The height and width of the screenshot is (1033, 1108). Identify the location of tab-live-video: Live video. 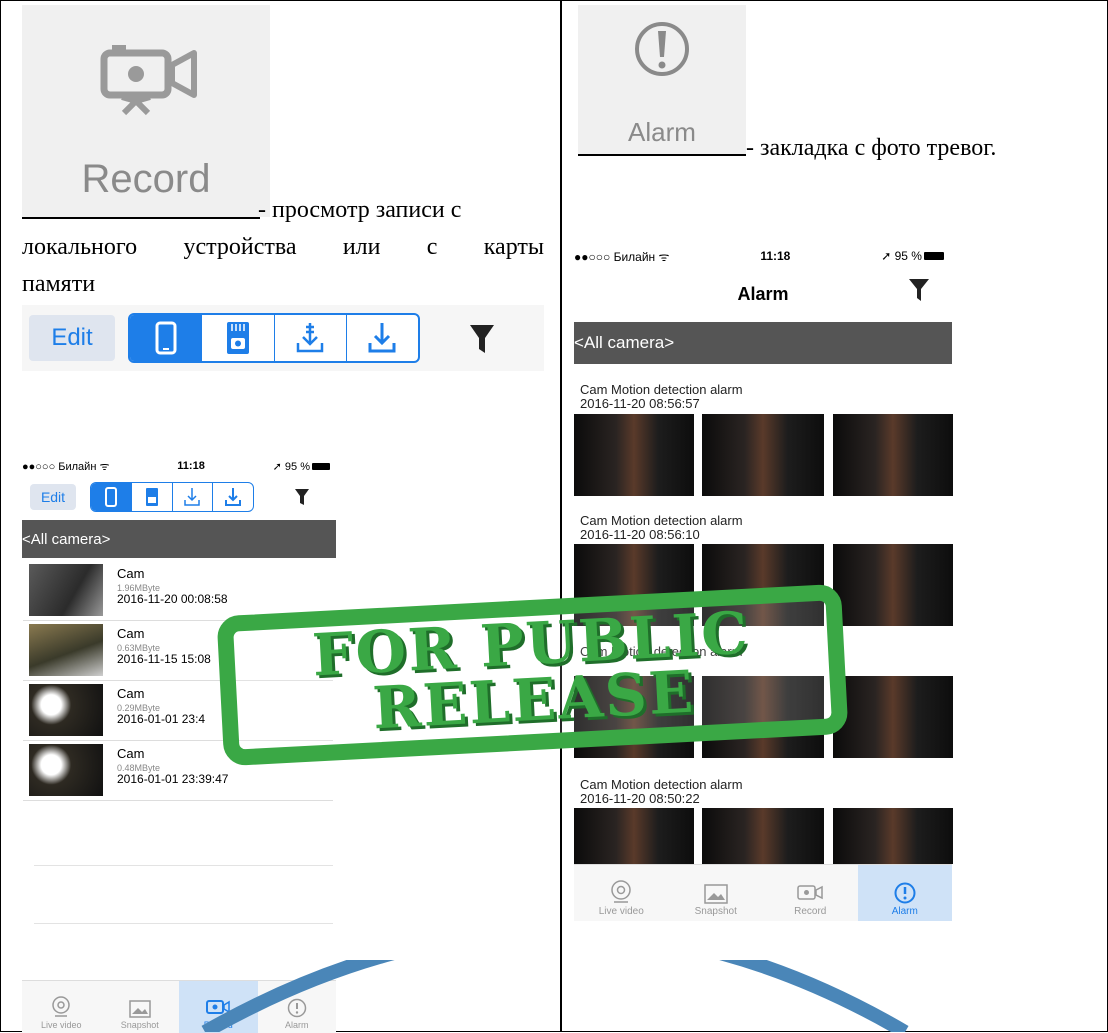
(621, 893).